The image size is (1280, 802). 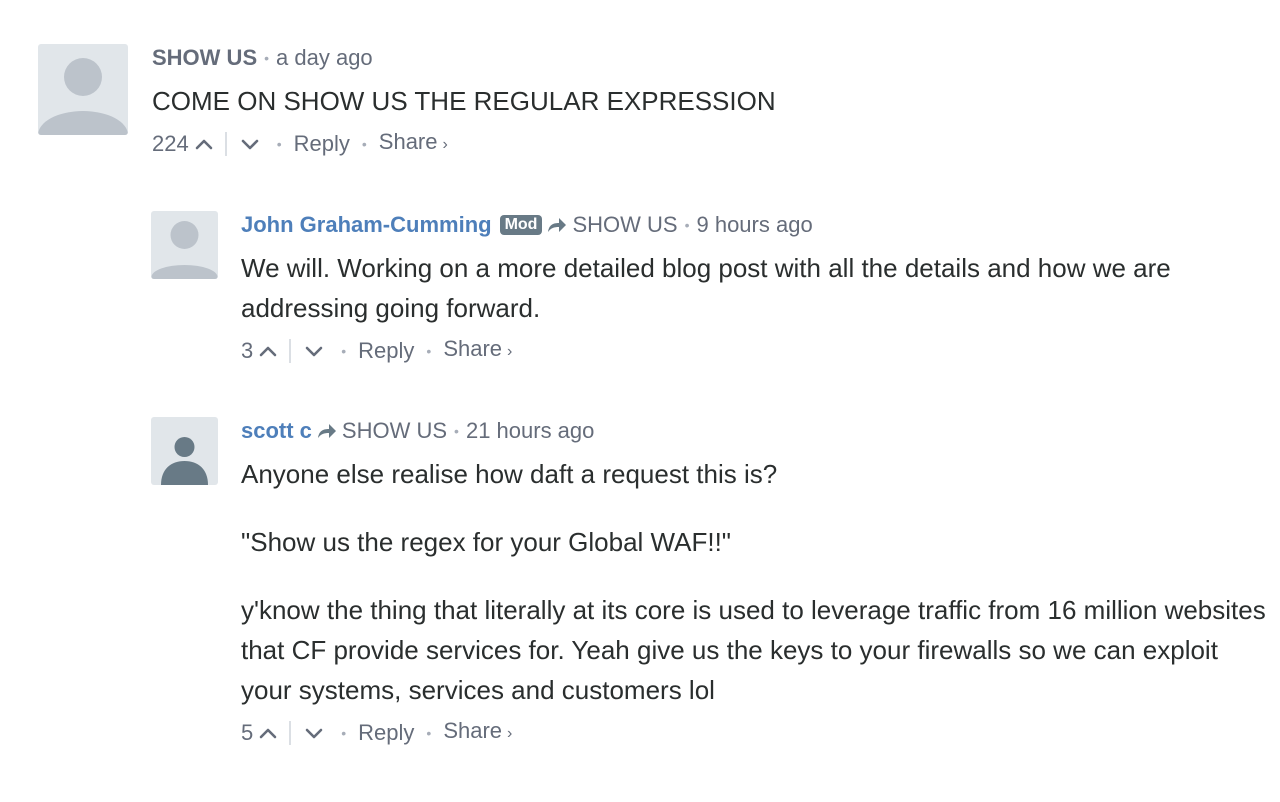 What do you see at coordinates (276, 431) in the screenshot?
I see `author-name: scott c` at bounding box center [276, 431].